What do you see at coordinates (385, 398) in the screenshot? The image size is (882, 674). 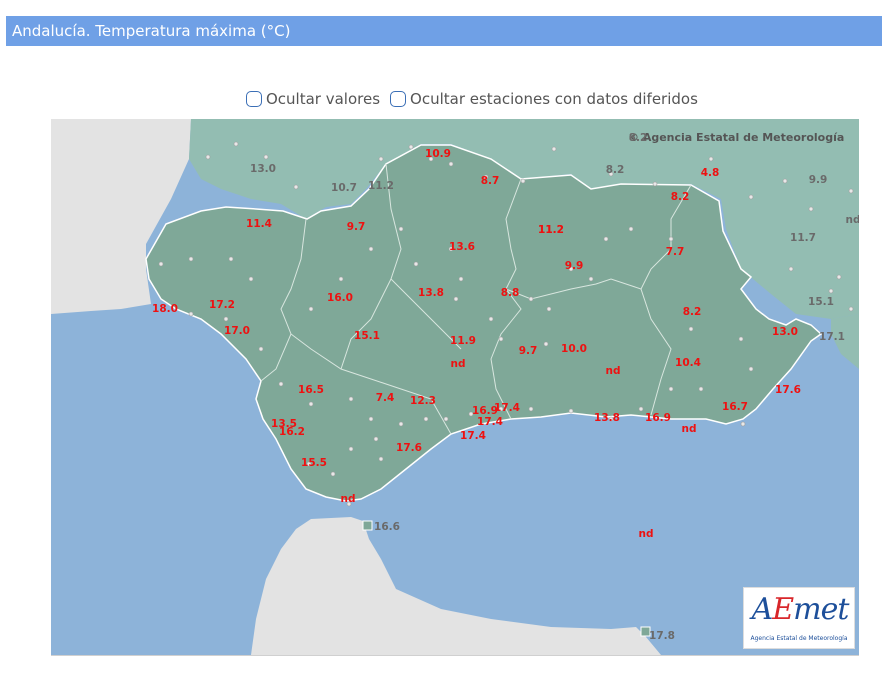 I see `value-label: 7.4` at bounding box center [385, 398].